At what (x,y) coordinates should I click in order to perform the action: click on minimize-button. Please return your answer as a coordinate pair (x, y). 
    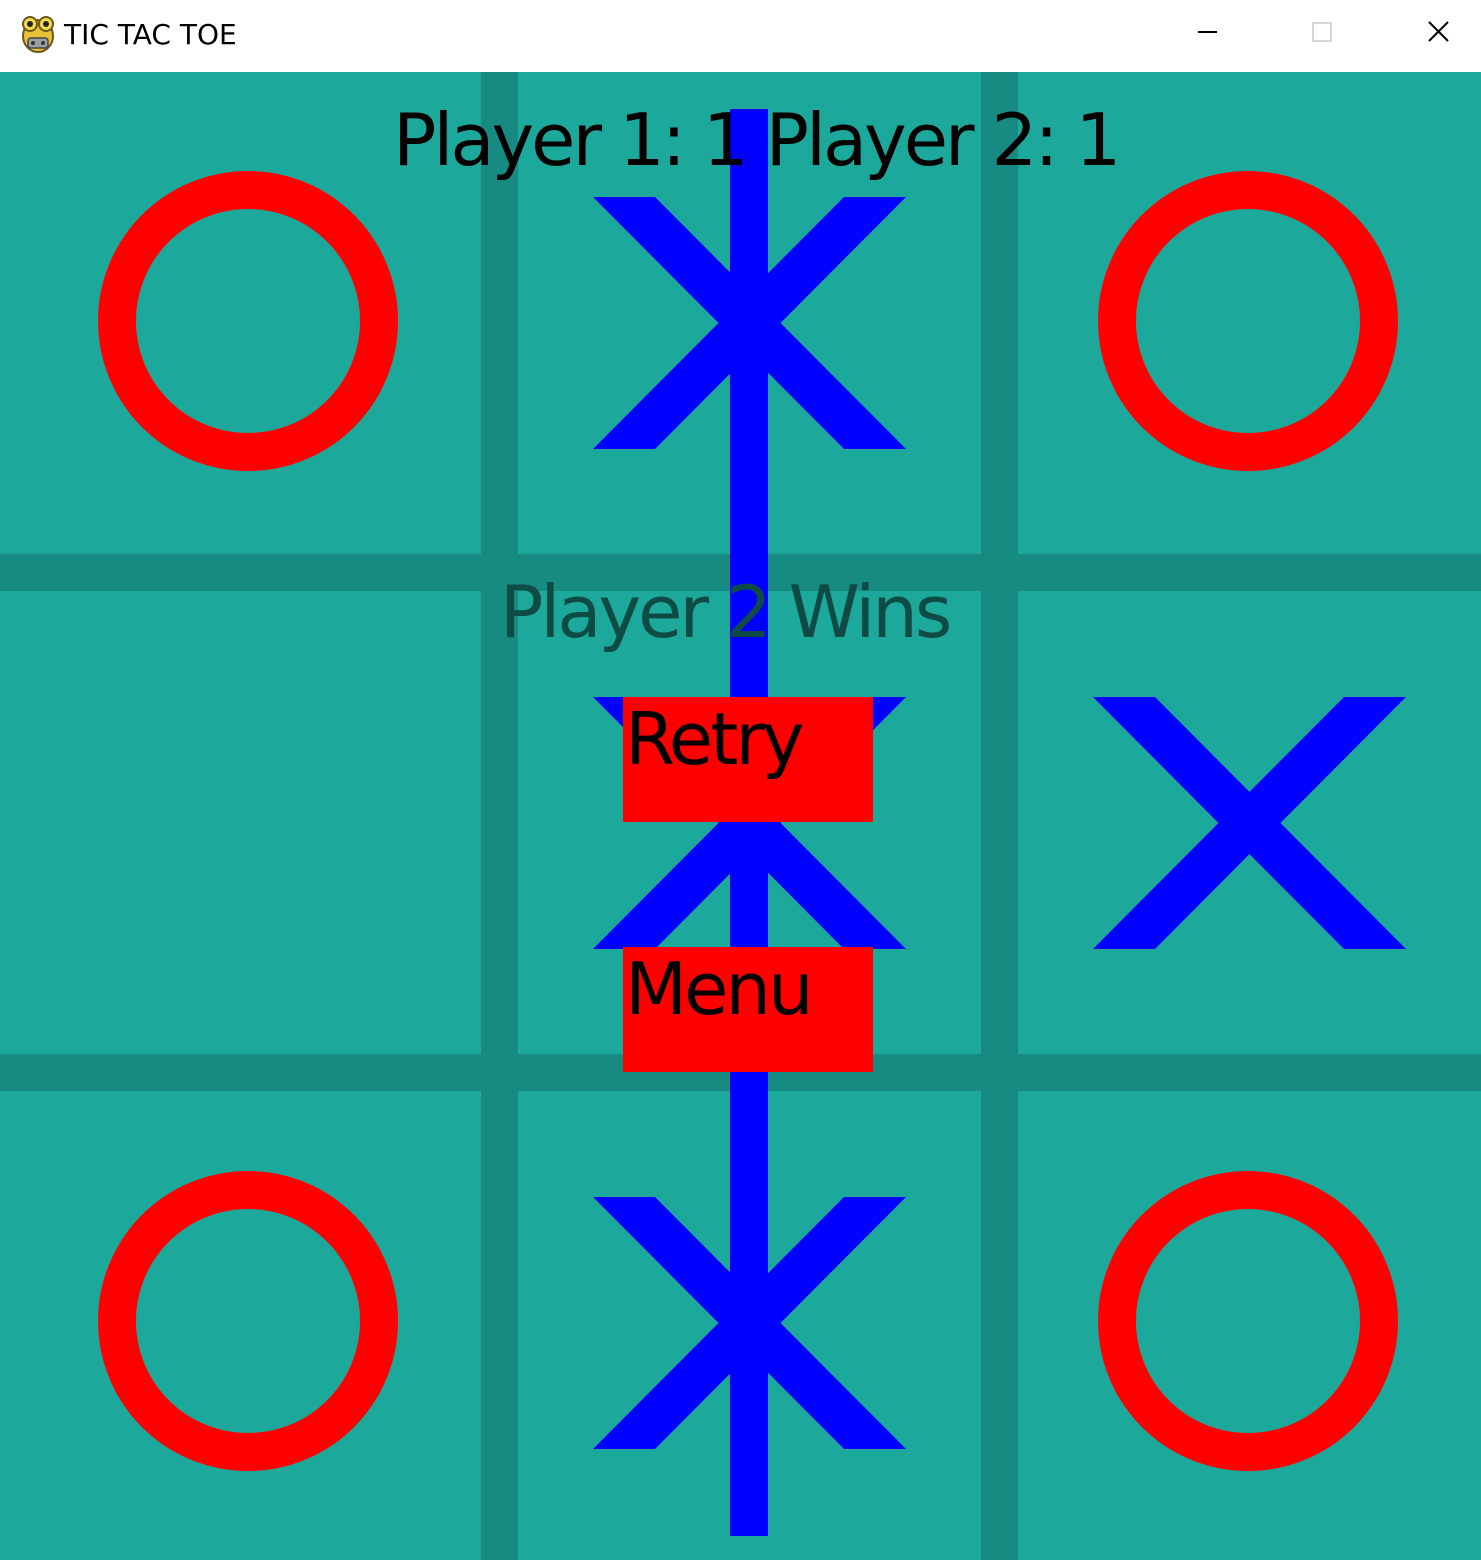
    Looking at the image, I should click on (1207, 32).